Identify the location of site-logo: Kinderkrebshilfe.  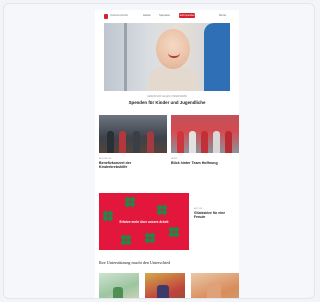
(116, 16).